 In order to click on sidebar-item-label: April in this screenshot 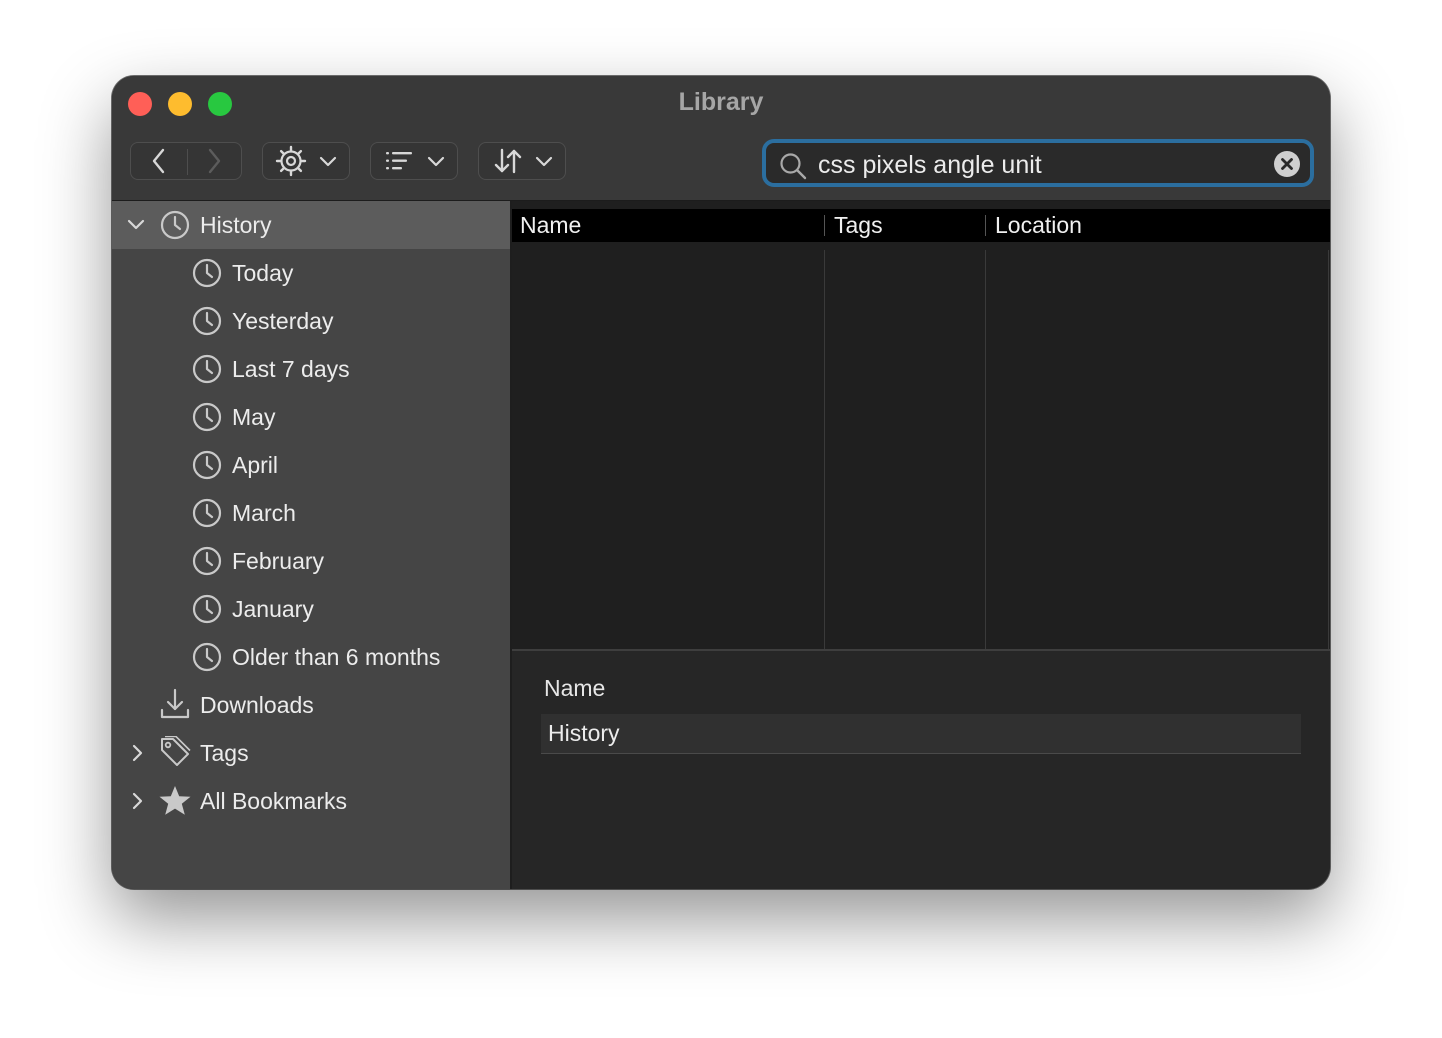, I will do `click(255, 465)`.